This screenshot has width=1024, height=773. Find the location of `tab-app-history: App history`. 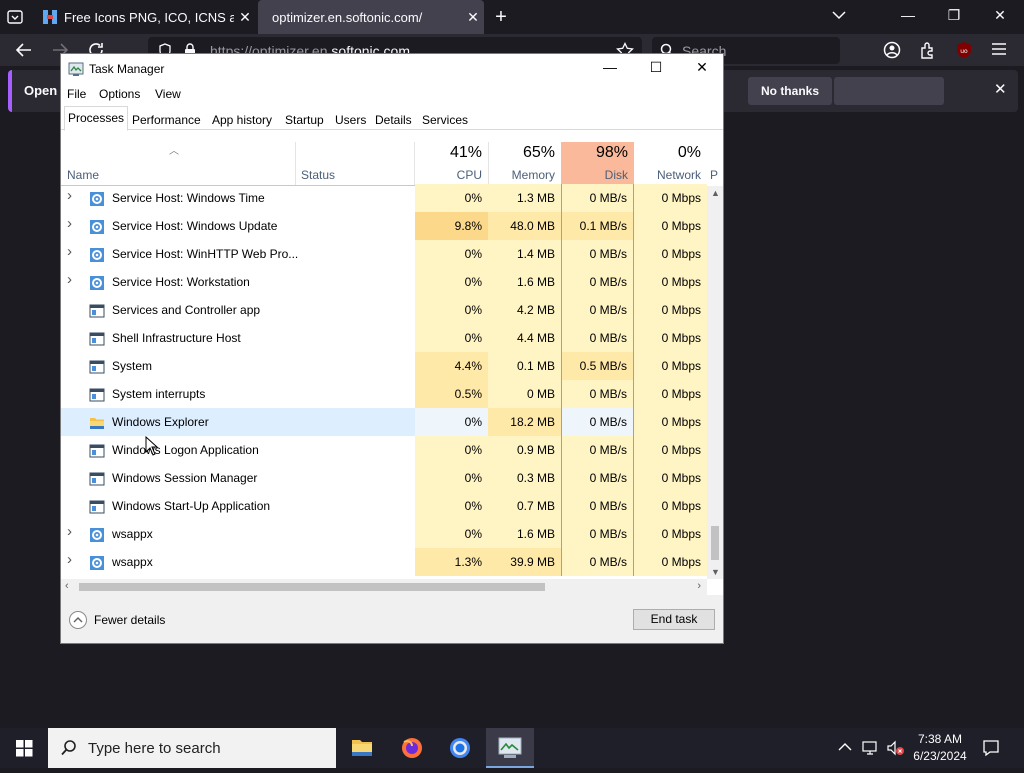

tab-app-history: App history is located at coordinates (242, 119).